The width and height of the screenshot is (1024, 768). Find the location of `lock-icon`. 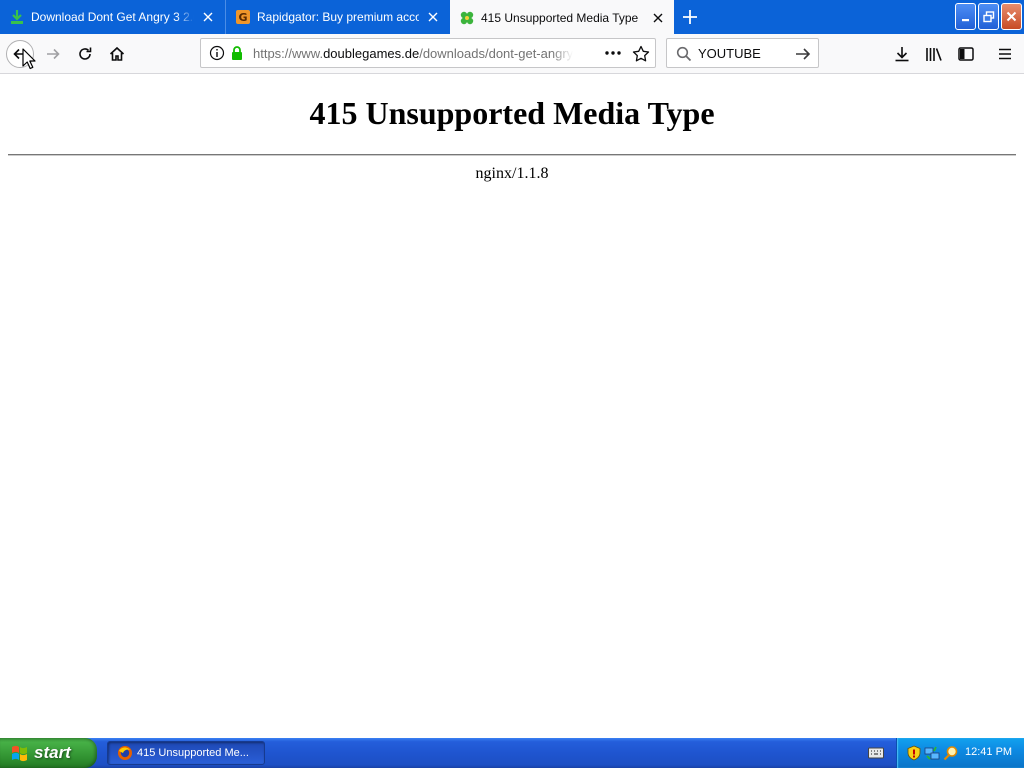

lock-icon is located at coordinates (237, 53).